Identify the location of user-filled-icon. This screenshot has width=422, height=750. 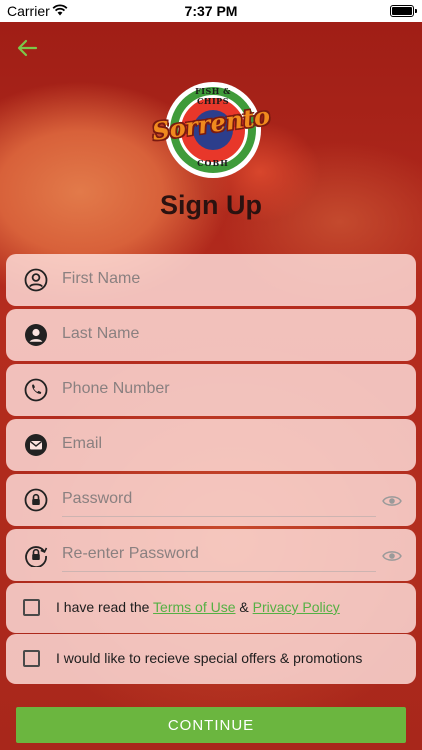
(36, 335).